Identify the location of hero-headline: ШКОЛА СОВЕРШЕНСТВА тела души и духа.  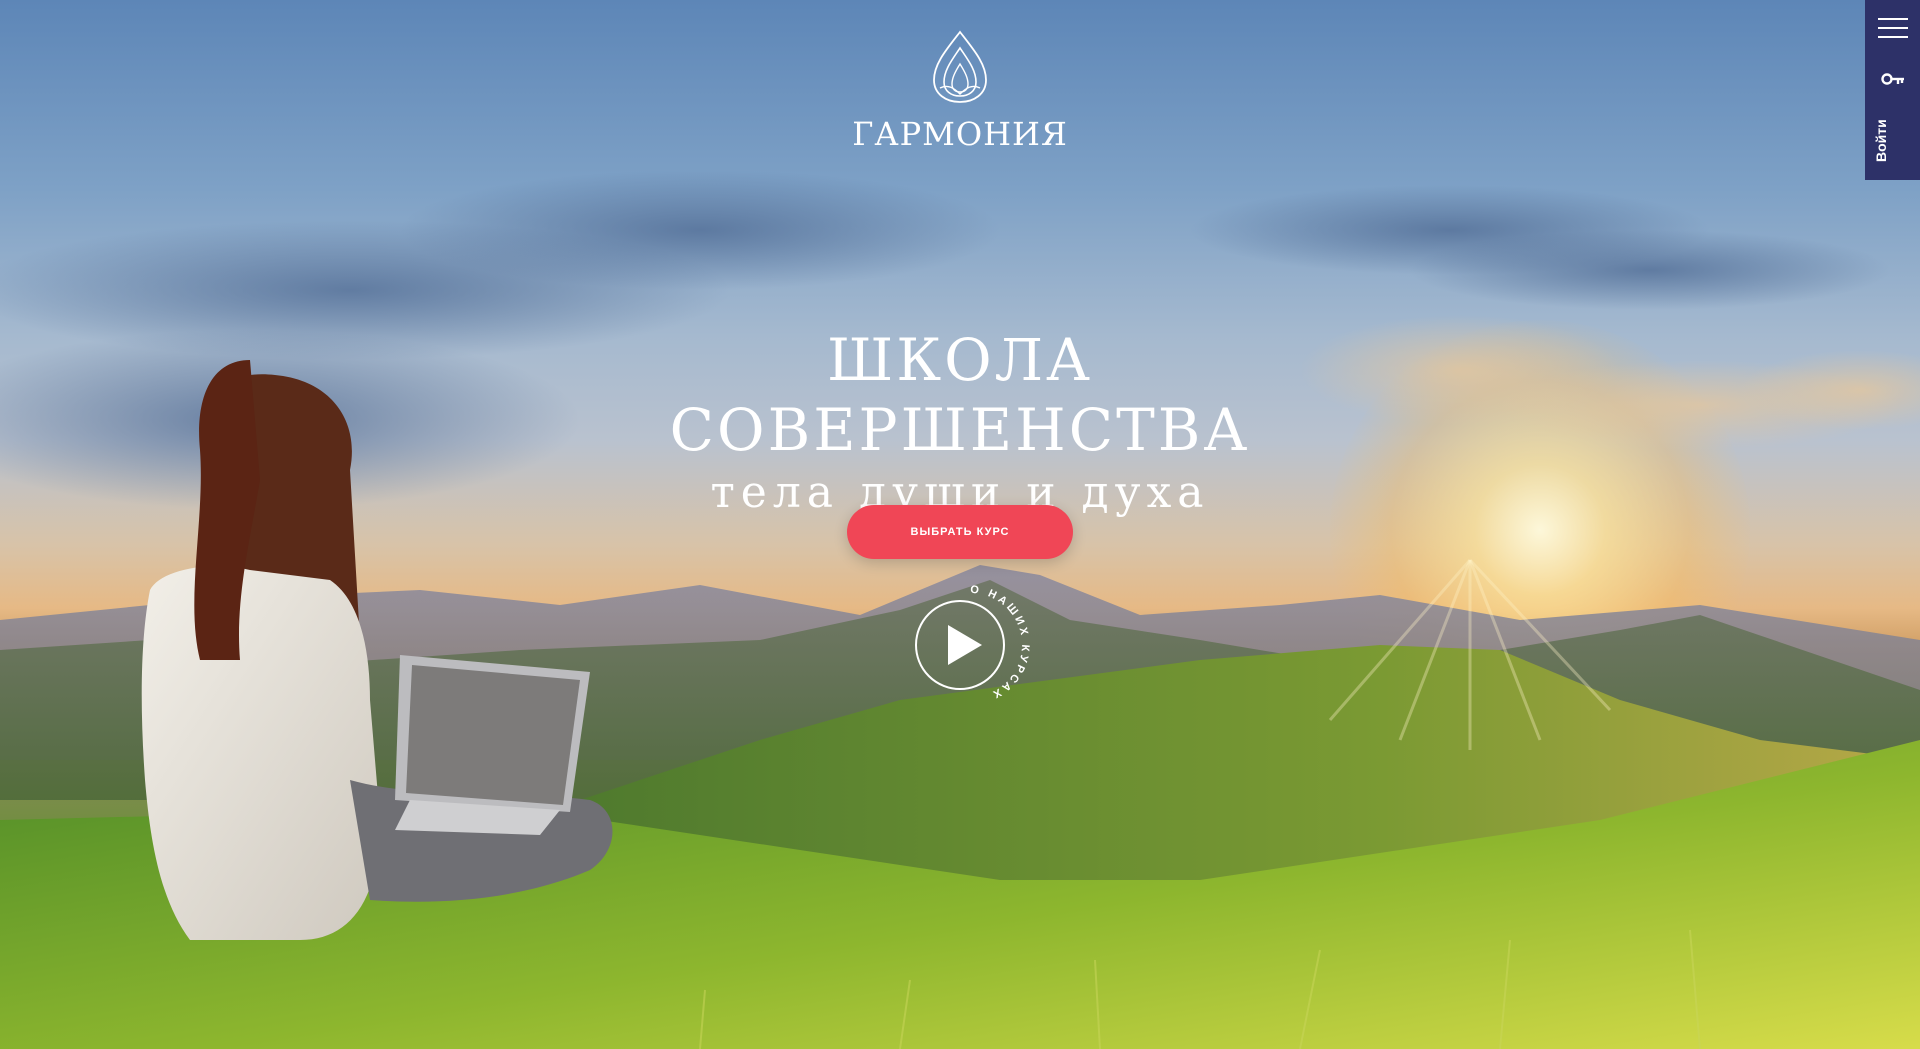
(960, 423).